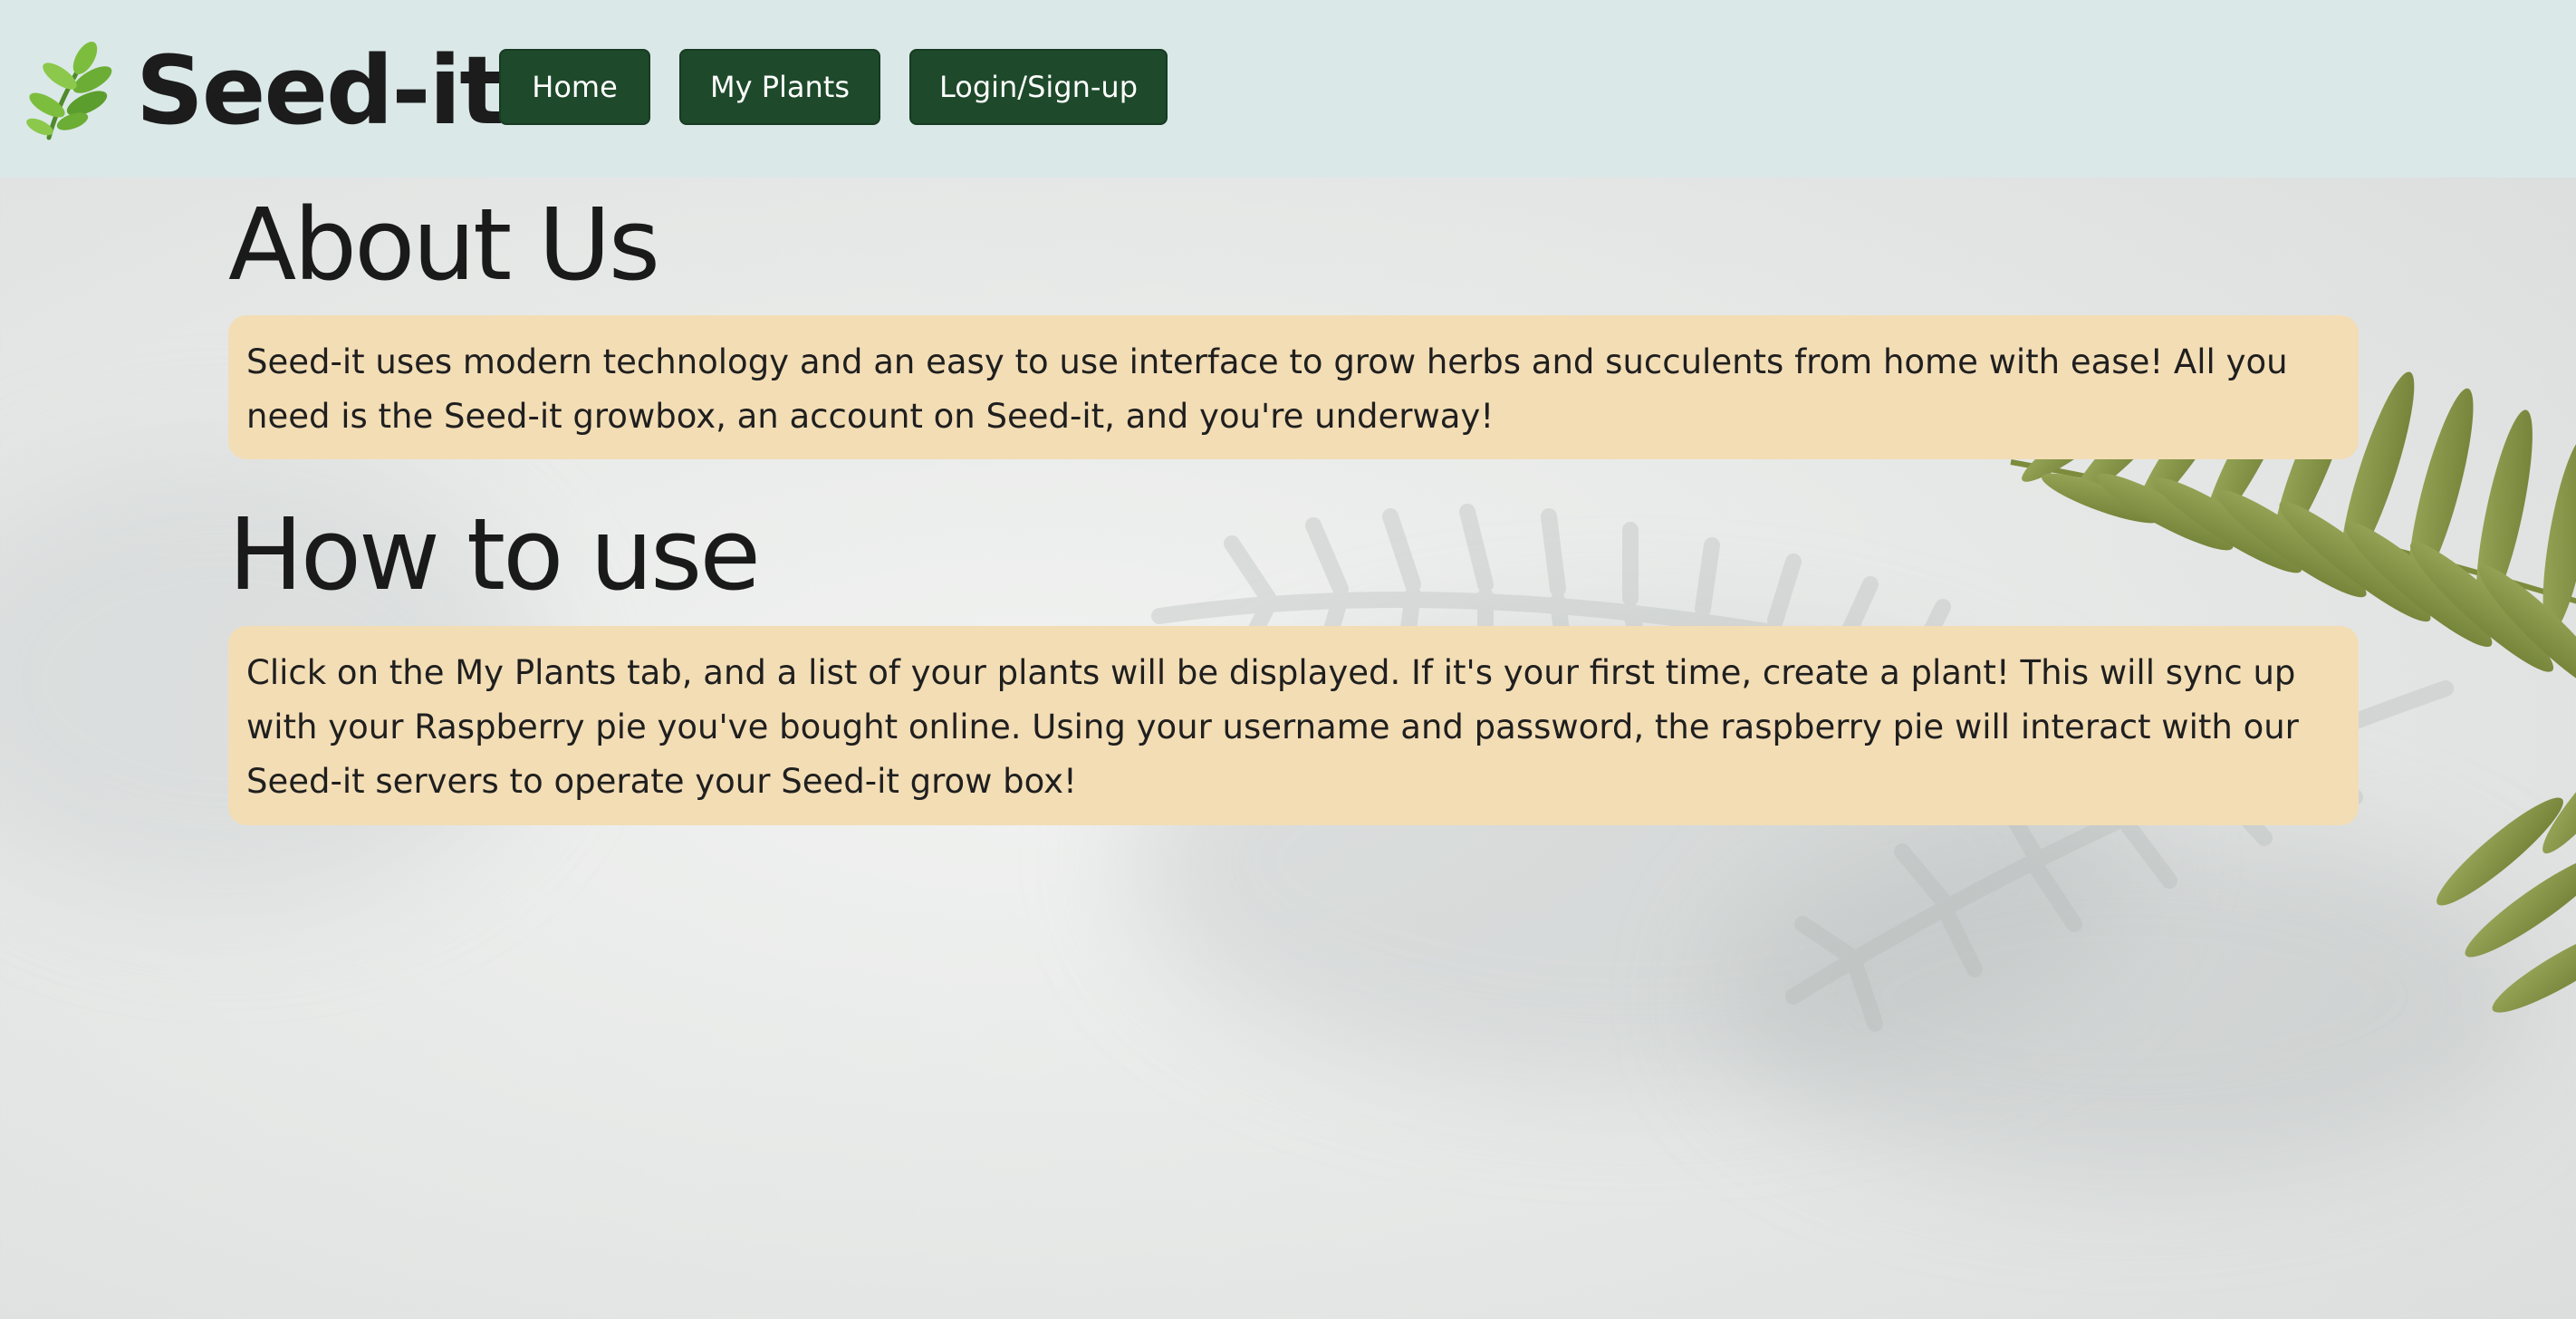 Image resolution: width=2576 pixels, height=1319 pixels. Describe the element at coordinates (494, 554) in the screenshot. I see `how-to-use-heading: How to use` at that location.